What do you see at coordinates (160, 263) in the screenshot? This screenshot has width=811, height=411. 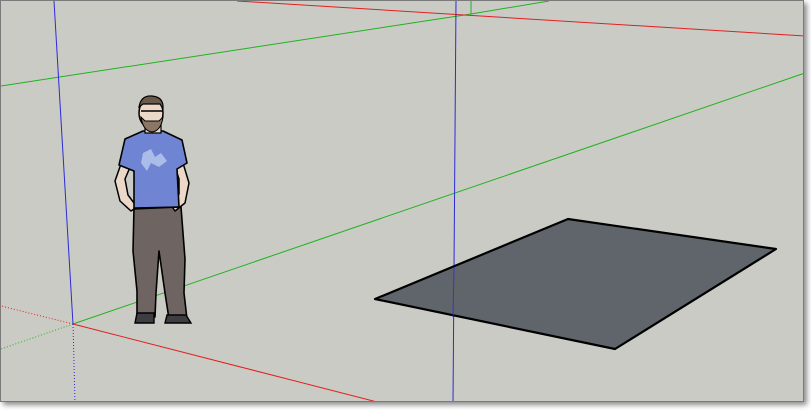 I see `person-pants` at bounding box center [160, 263].